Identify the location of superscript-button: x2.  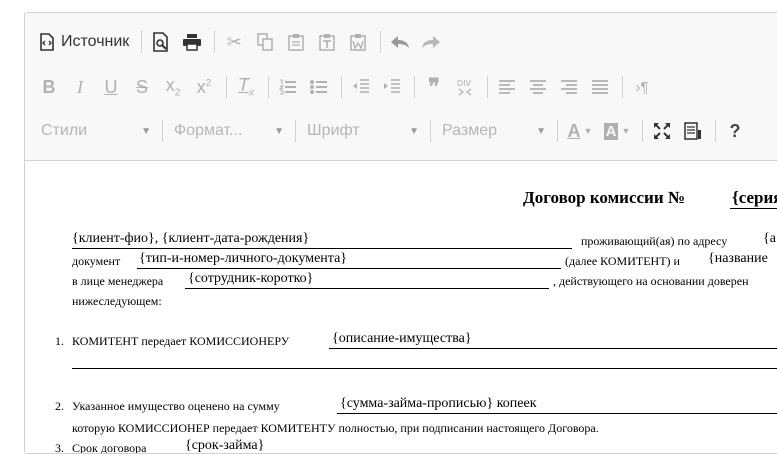
(204, 87).